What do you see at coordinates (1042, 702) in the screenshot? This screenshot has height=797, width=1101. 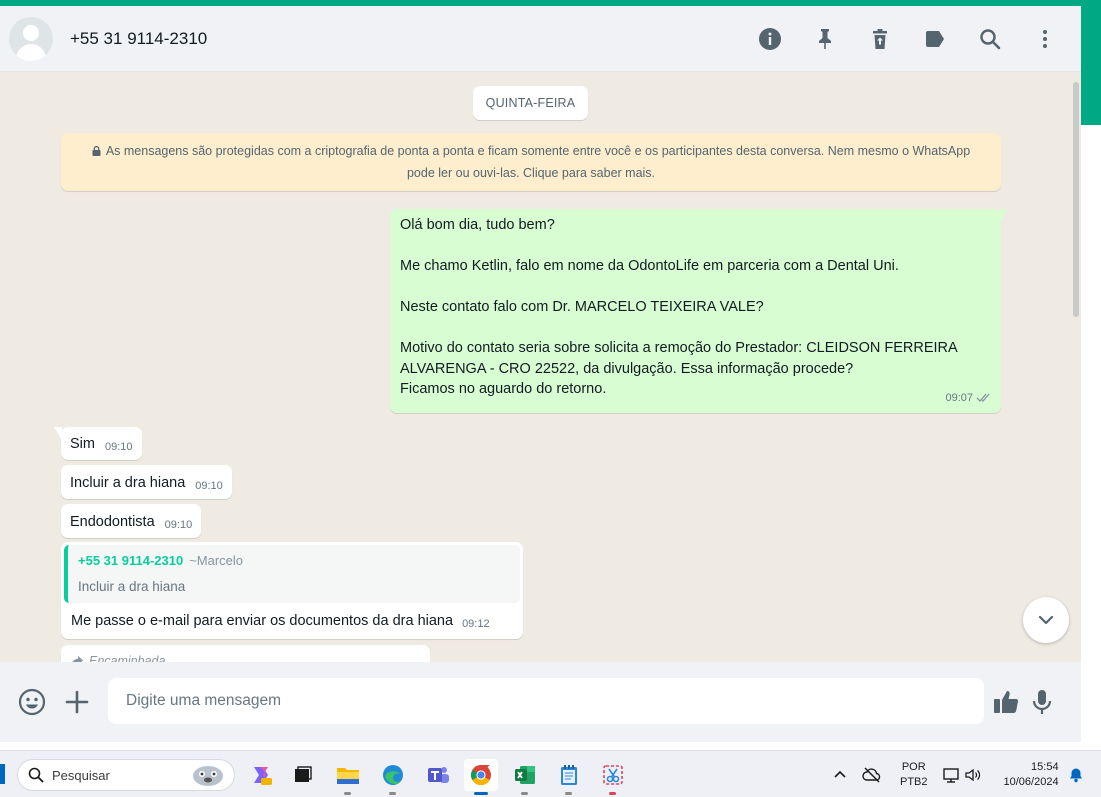 I see `microphone-icon` at bounding box center [1042, 702].